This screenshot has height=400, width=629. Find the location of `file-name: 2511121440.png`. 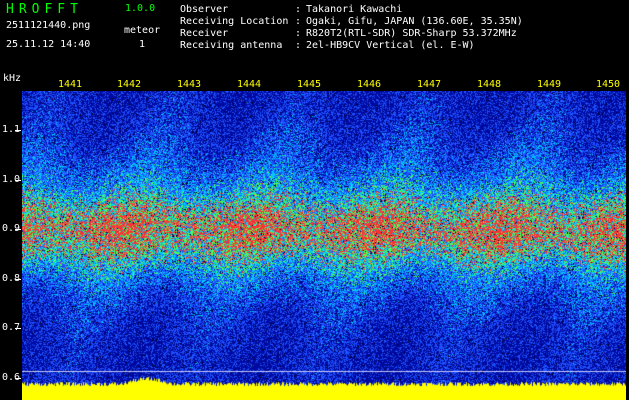

file-name: 2511121440.png is located at coordinates (48, 25).